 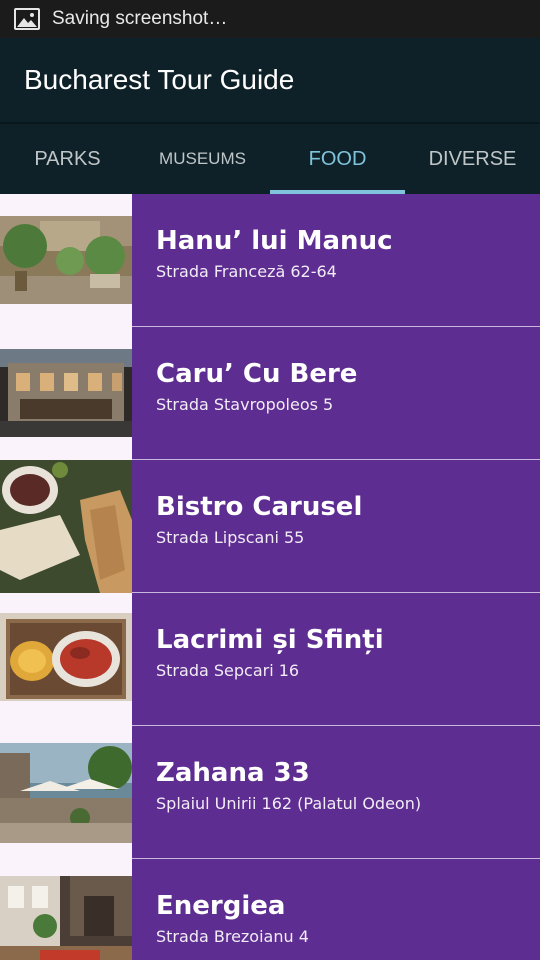 I want to click on tab-food: FOOD, so click(x=337, y=159).